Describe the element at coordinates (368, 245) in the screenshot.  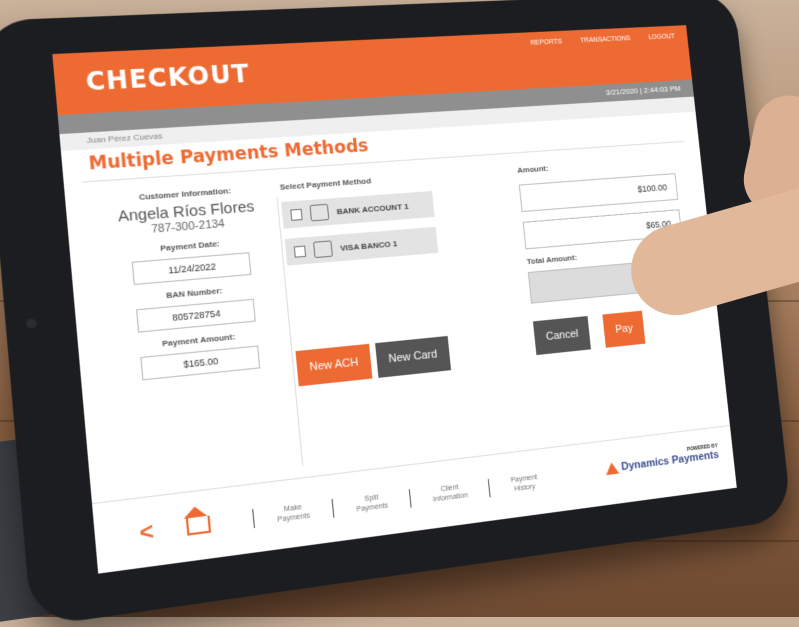
I see `method-label: VISA BANCO 1` at that location.